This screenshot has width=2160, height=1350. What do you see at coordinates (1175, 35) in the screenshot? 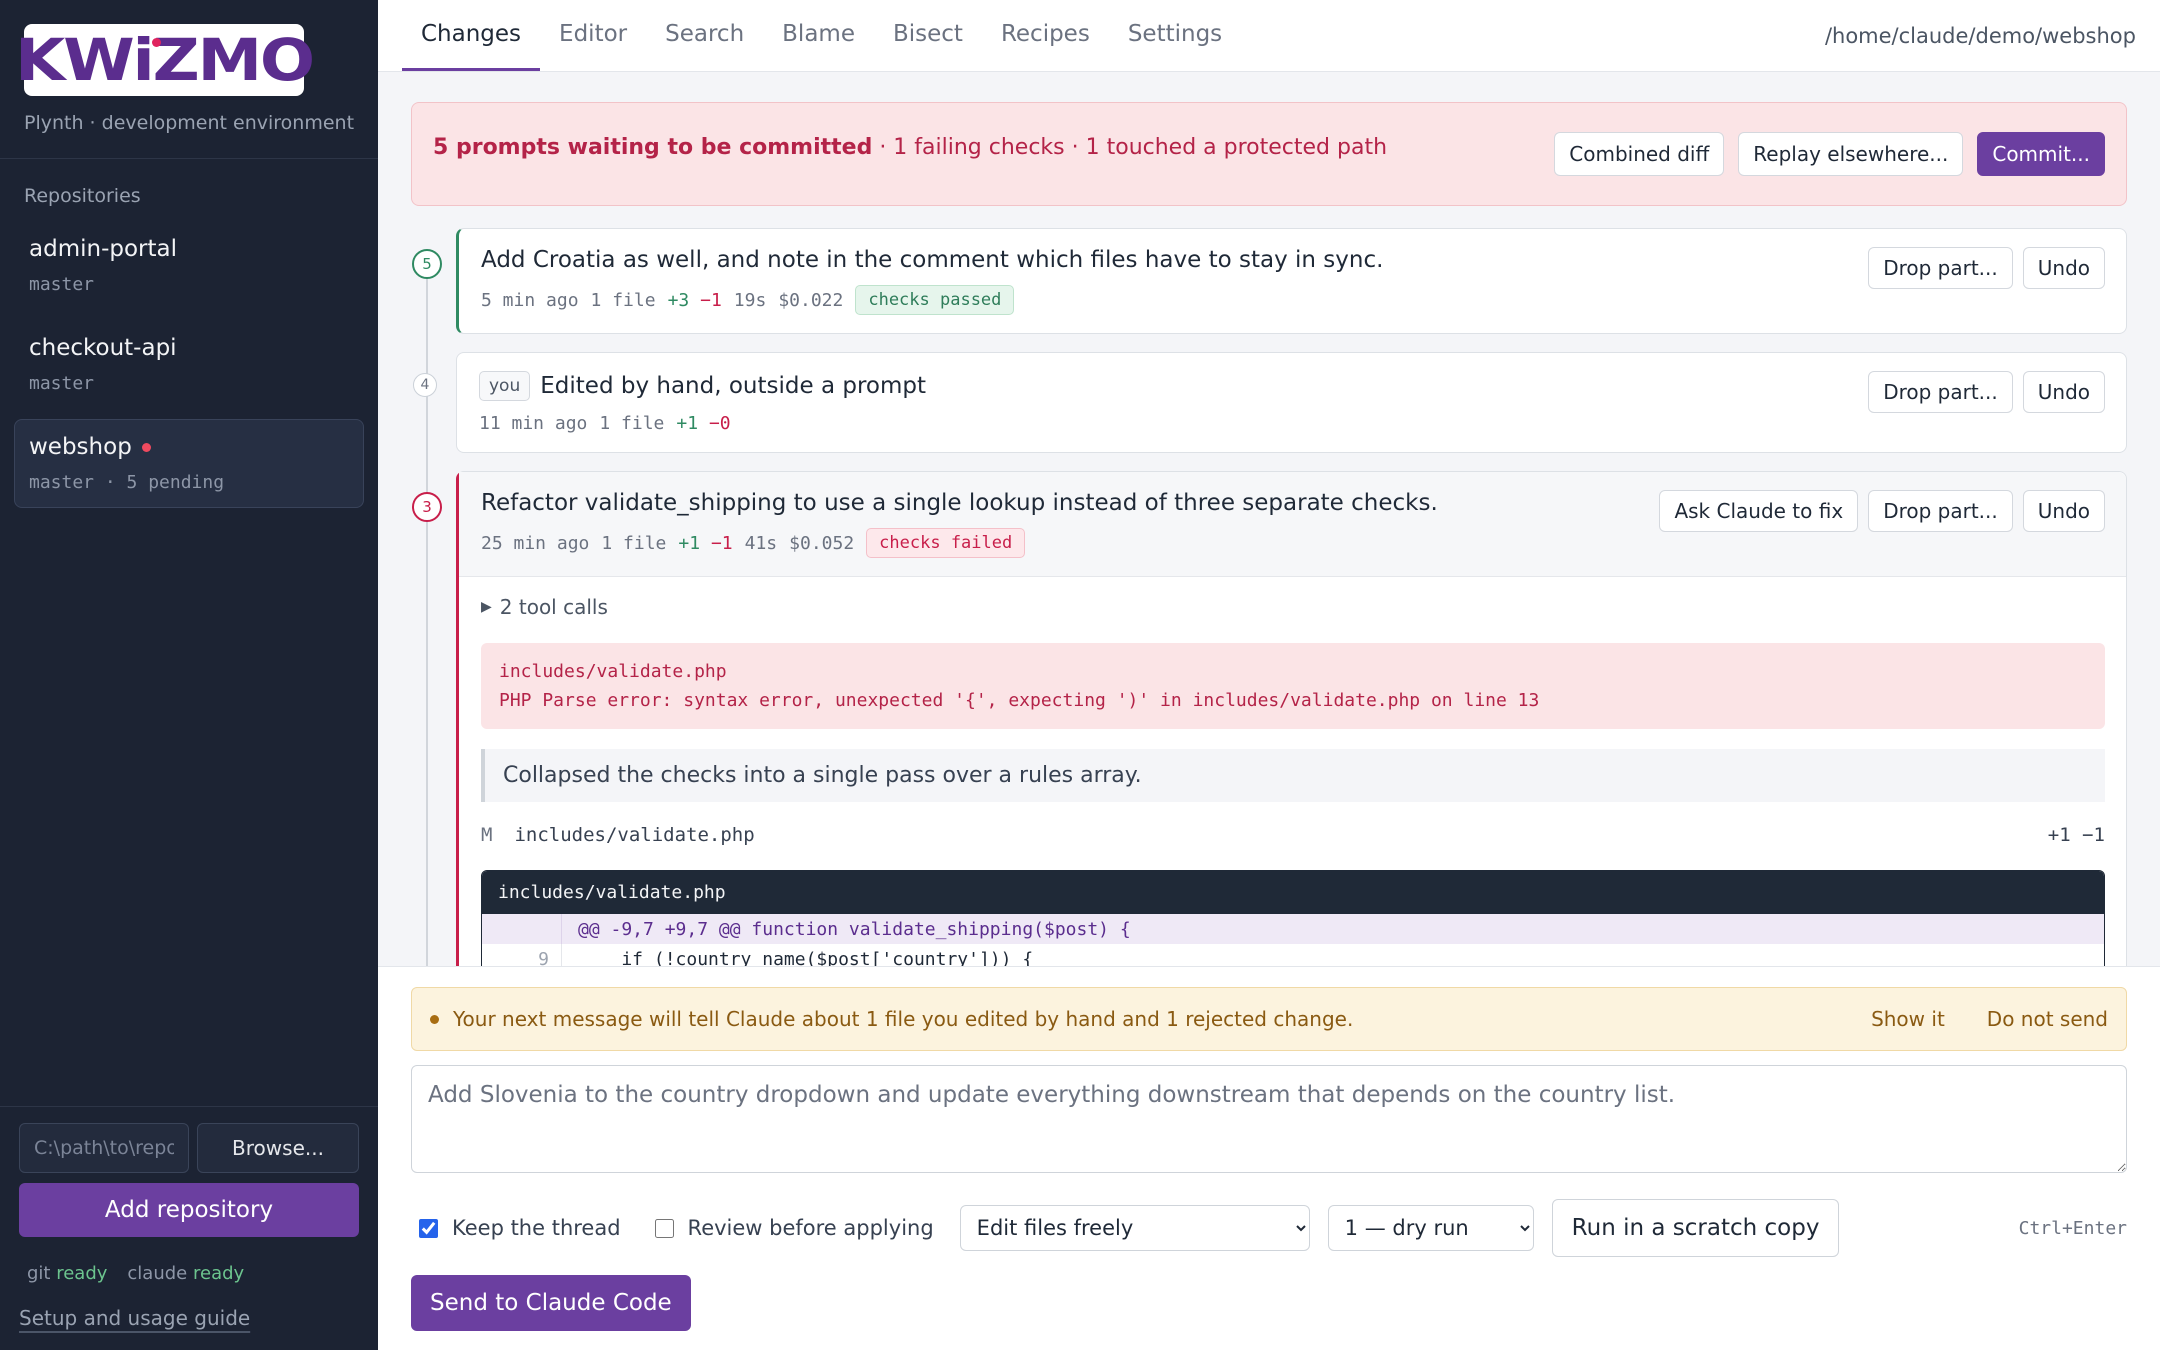
I see `tab-settings: Settings` at bounding box center [1175, 35].